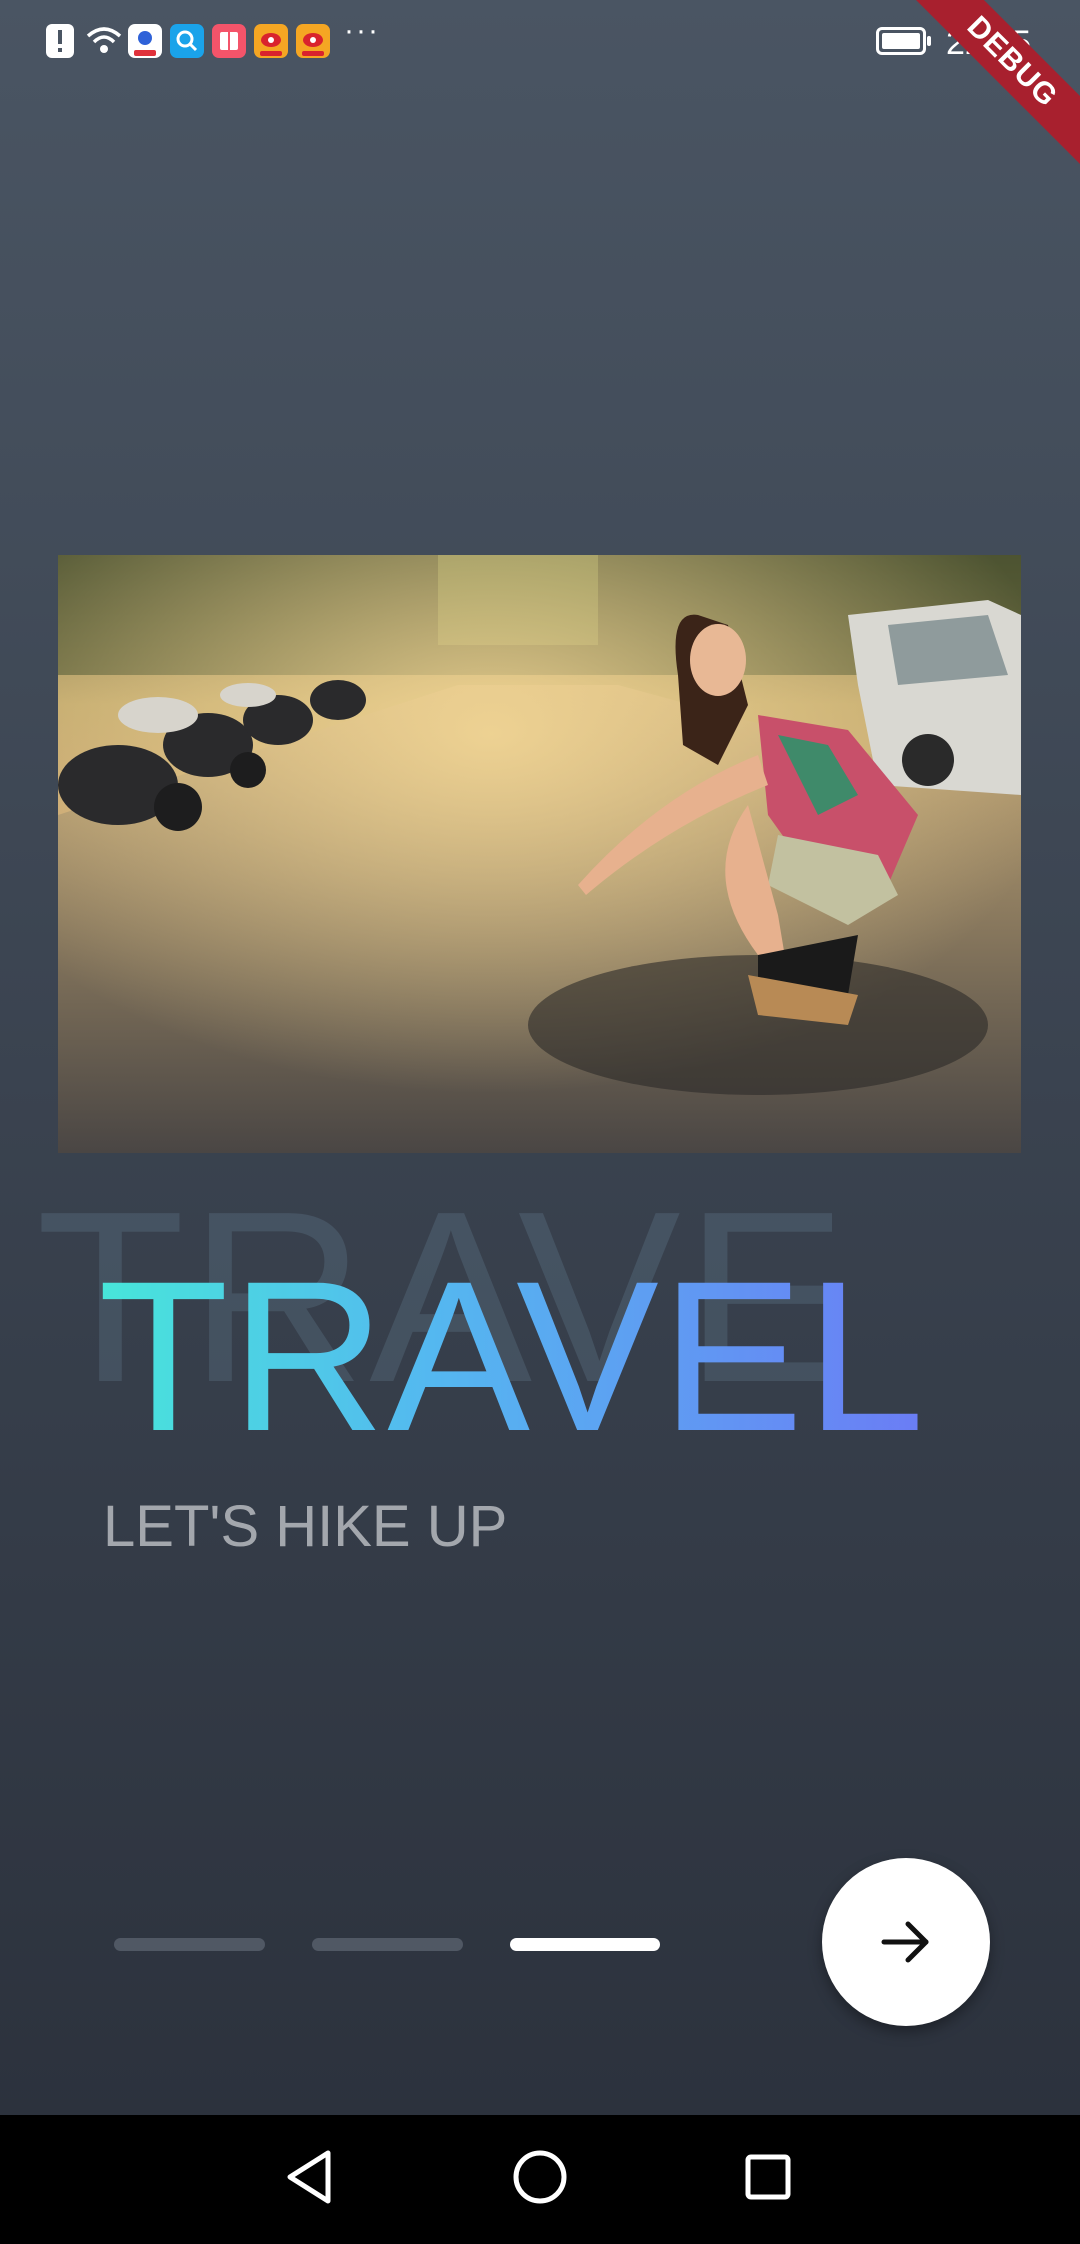 Image resolution: width=1080 pixels, height=2244 pixels. Describe the element at coordinates (145, 41) in the screenshot. I see `baidu-icon` at that location.